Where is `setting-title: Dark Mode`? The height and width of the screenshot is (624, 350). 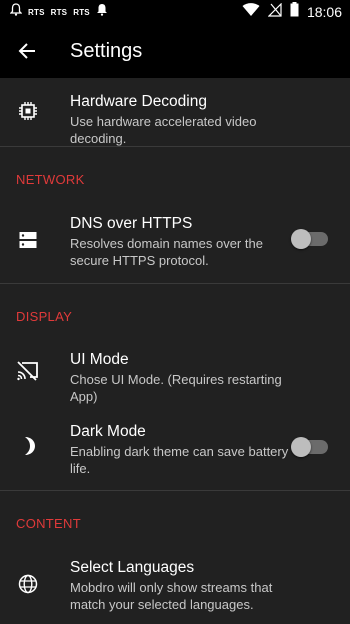
setting-title: Dark Mode is located at coordinates (108, 431).